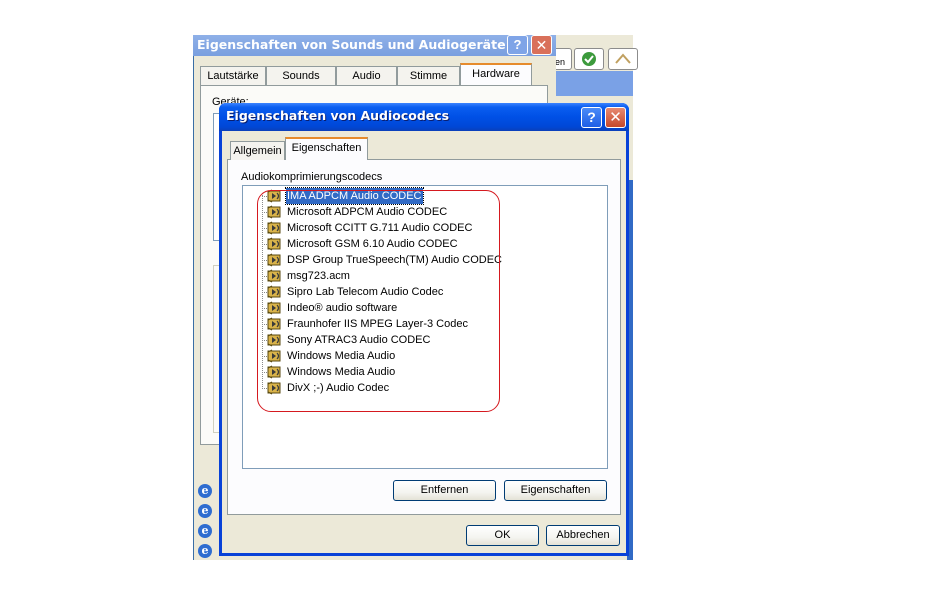  I want to click on tab-stimme: Stimme, so click(428, 75).